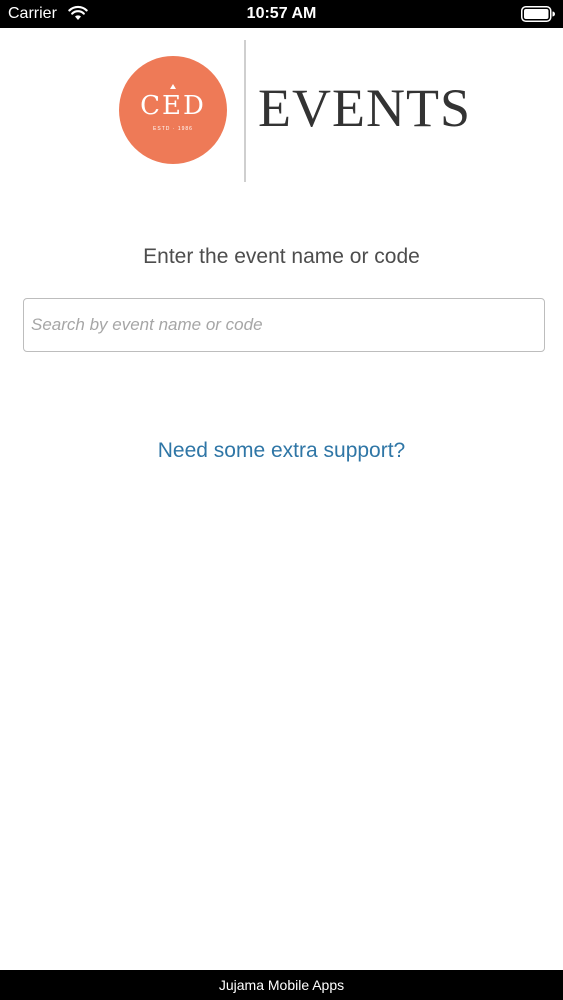 Image resolution: width=563 pixels, height=1000 pixels. I want to click on logo-divider, so click(245, 111).